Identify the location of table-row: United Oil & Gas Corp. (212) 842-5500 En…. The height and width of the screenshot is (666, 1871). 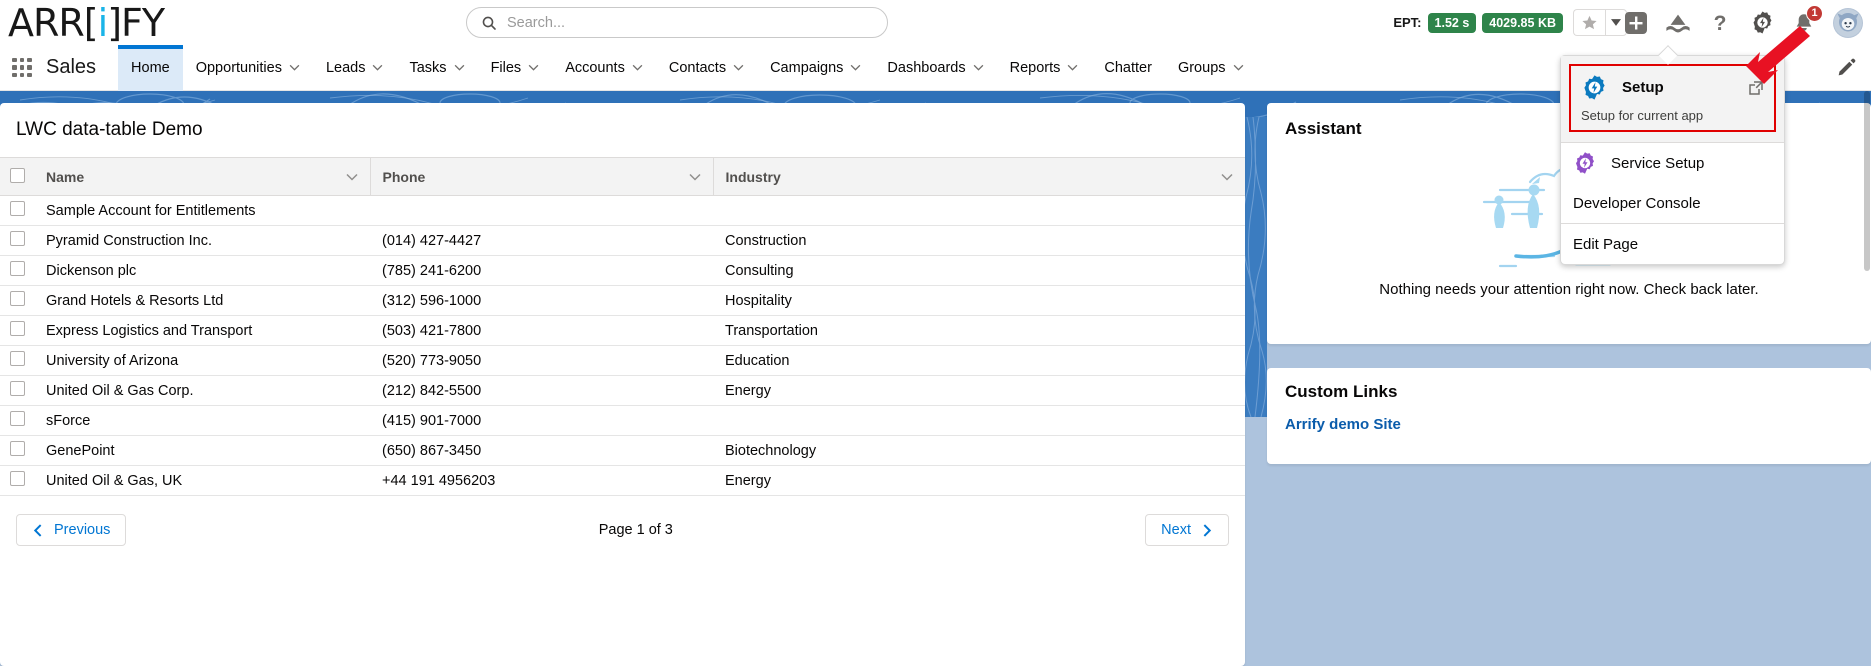
(622, 390).